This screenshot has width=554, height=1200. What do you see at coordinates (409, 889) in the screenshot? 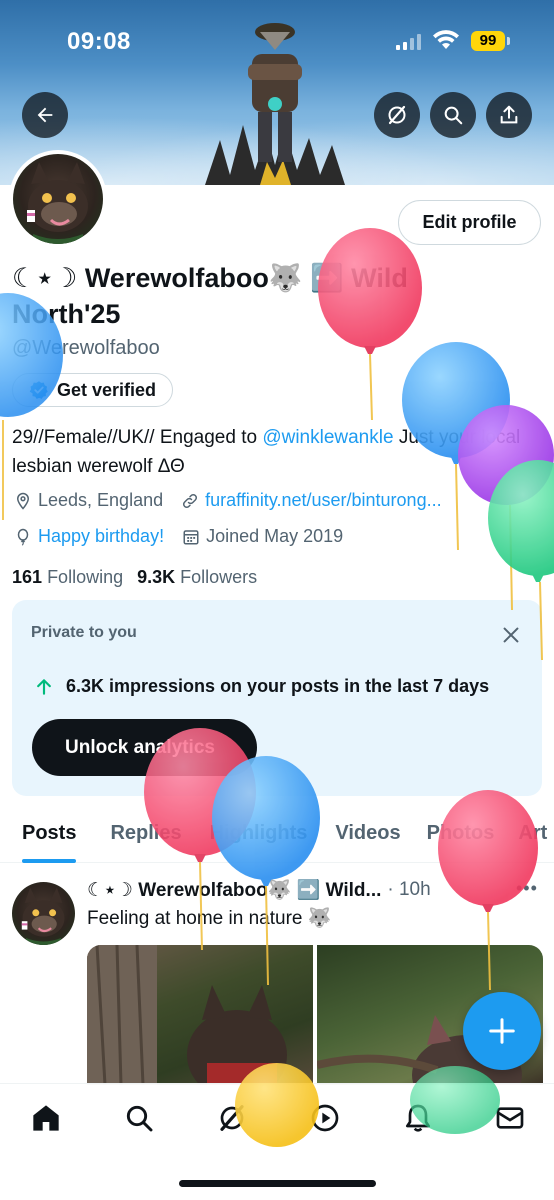
I see `post-time: · 10h` at bounding box center [409, 889].